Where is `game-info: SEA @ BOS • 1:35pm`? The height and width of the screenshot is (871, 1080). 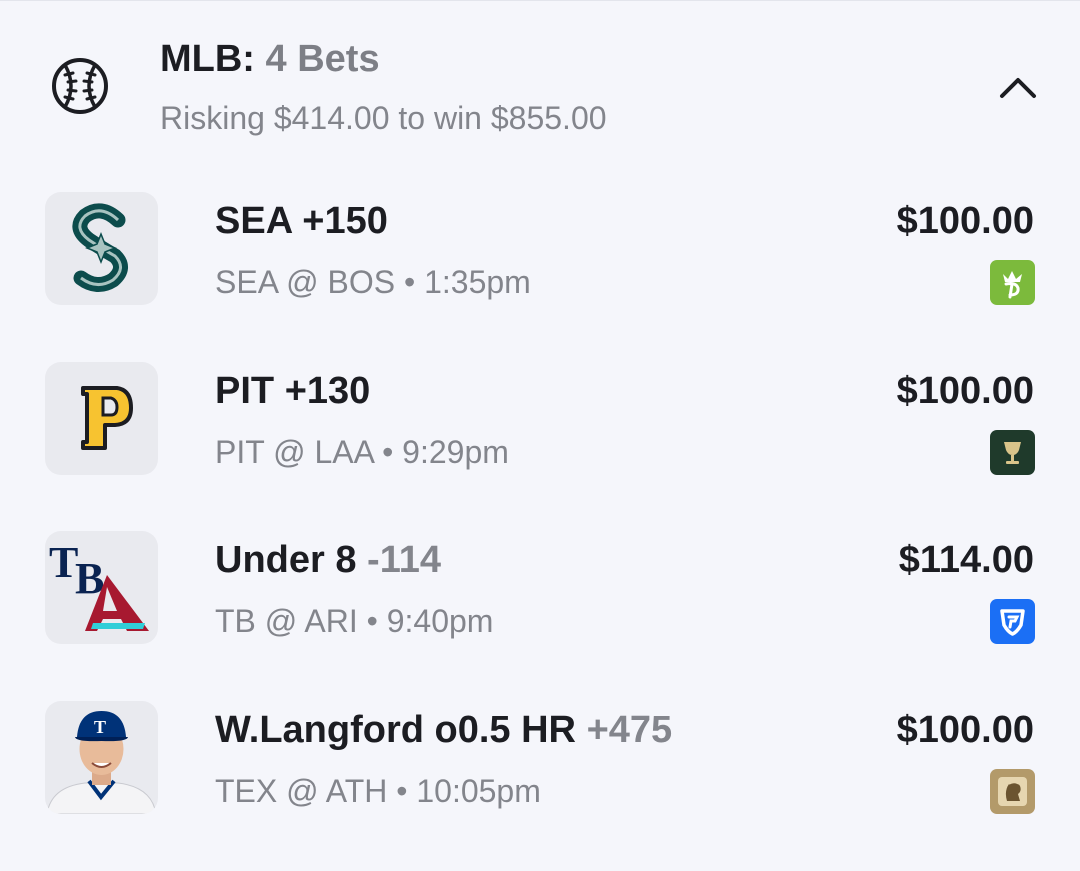
game-info: SEA @ BOS • 1:35pm is located at coordinates (373, 282).